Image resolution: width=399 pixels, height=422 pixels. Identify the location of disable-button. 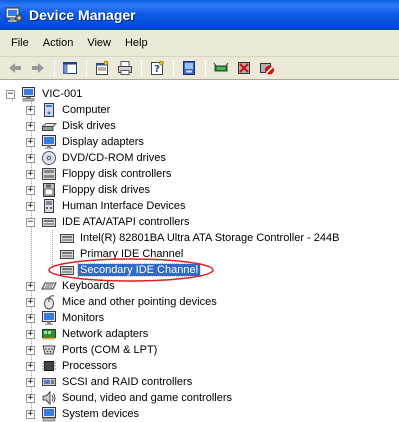
(267, 68).